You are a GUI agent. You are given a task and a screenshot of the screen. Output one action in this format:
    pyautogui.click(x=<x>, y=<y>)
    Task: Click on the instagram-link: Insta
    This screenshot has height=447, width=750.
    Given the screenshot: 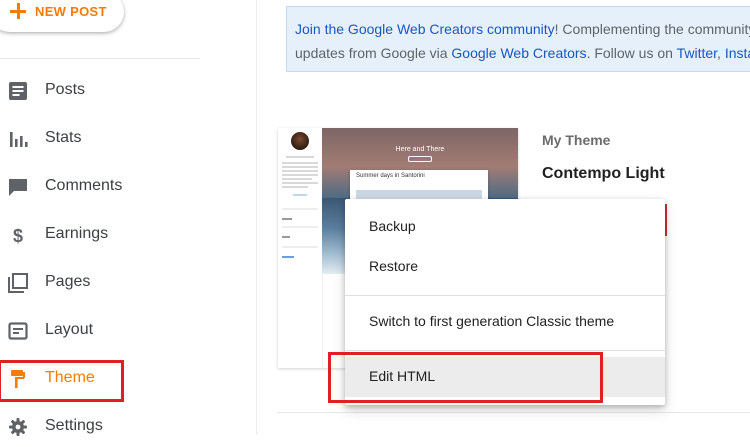 What is the action you would take?
    pyautogui.click(x=737, y=53)
    